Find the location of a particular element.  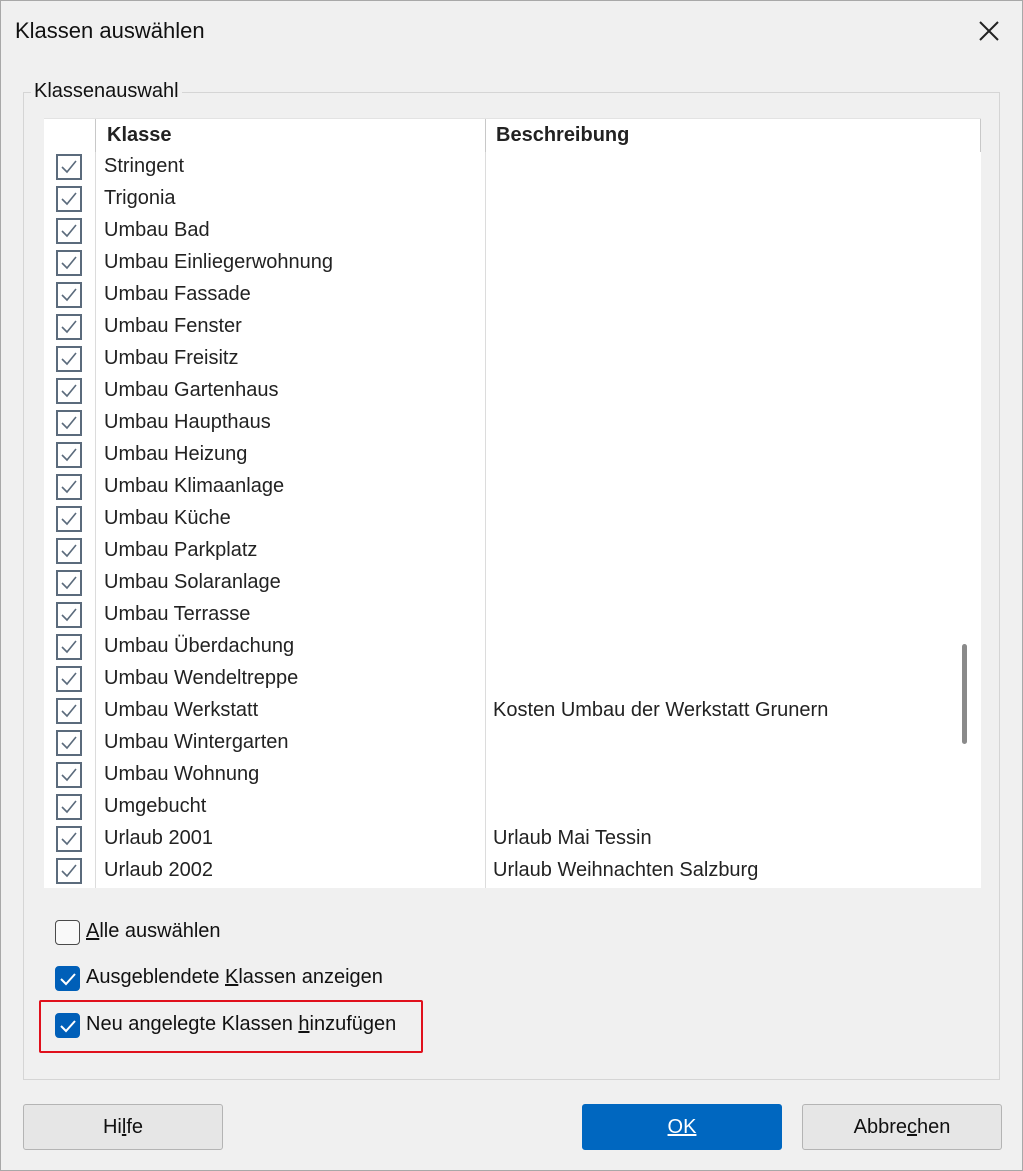

table-row: Umbau Fassade is located at coordinates (495, 296).